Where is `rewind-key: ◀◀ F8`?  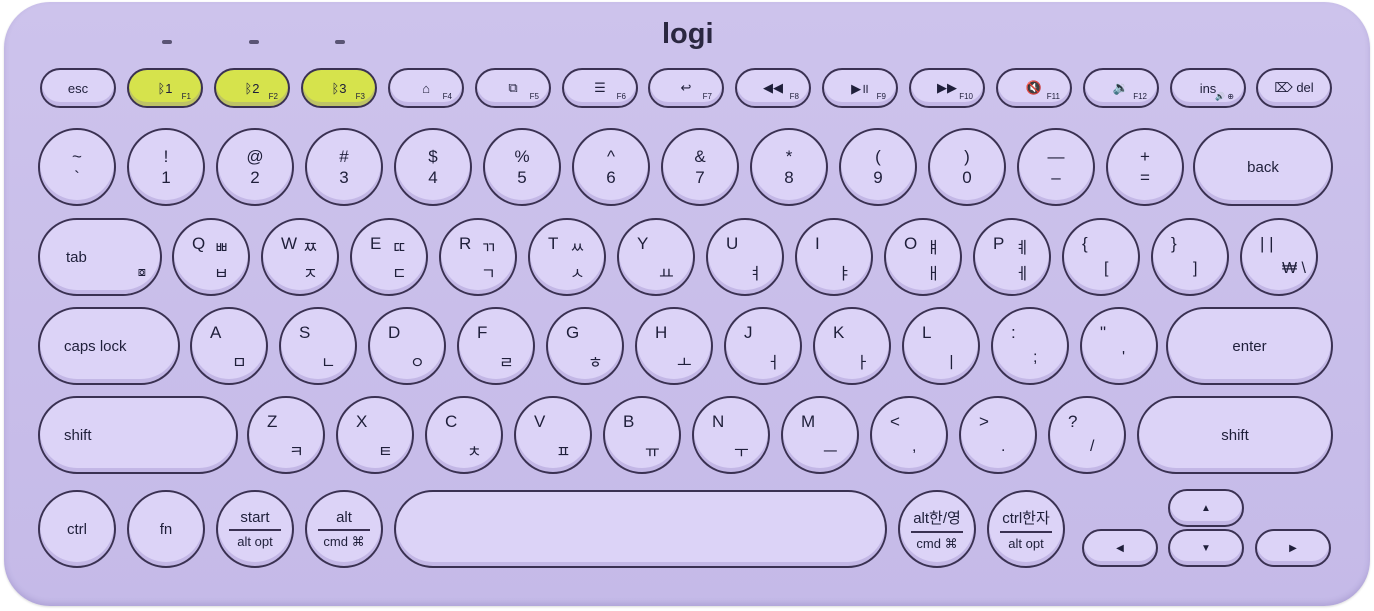
rewind-key: ◀◀ F8 is located at coordinates (773, 88).